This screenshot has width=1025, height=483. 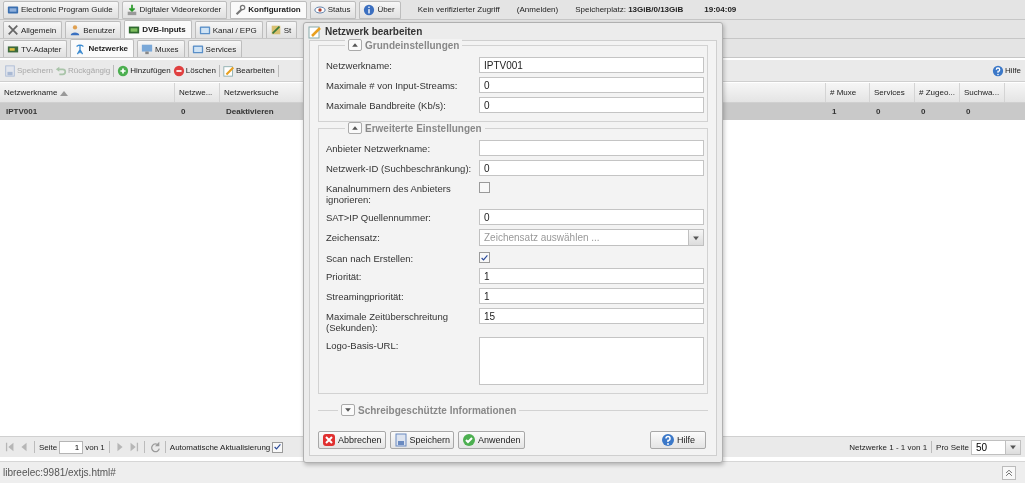 I want to click on page-label: Seite, so click(x=48, y=447).